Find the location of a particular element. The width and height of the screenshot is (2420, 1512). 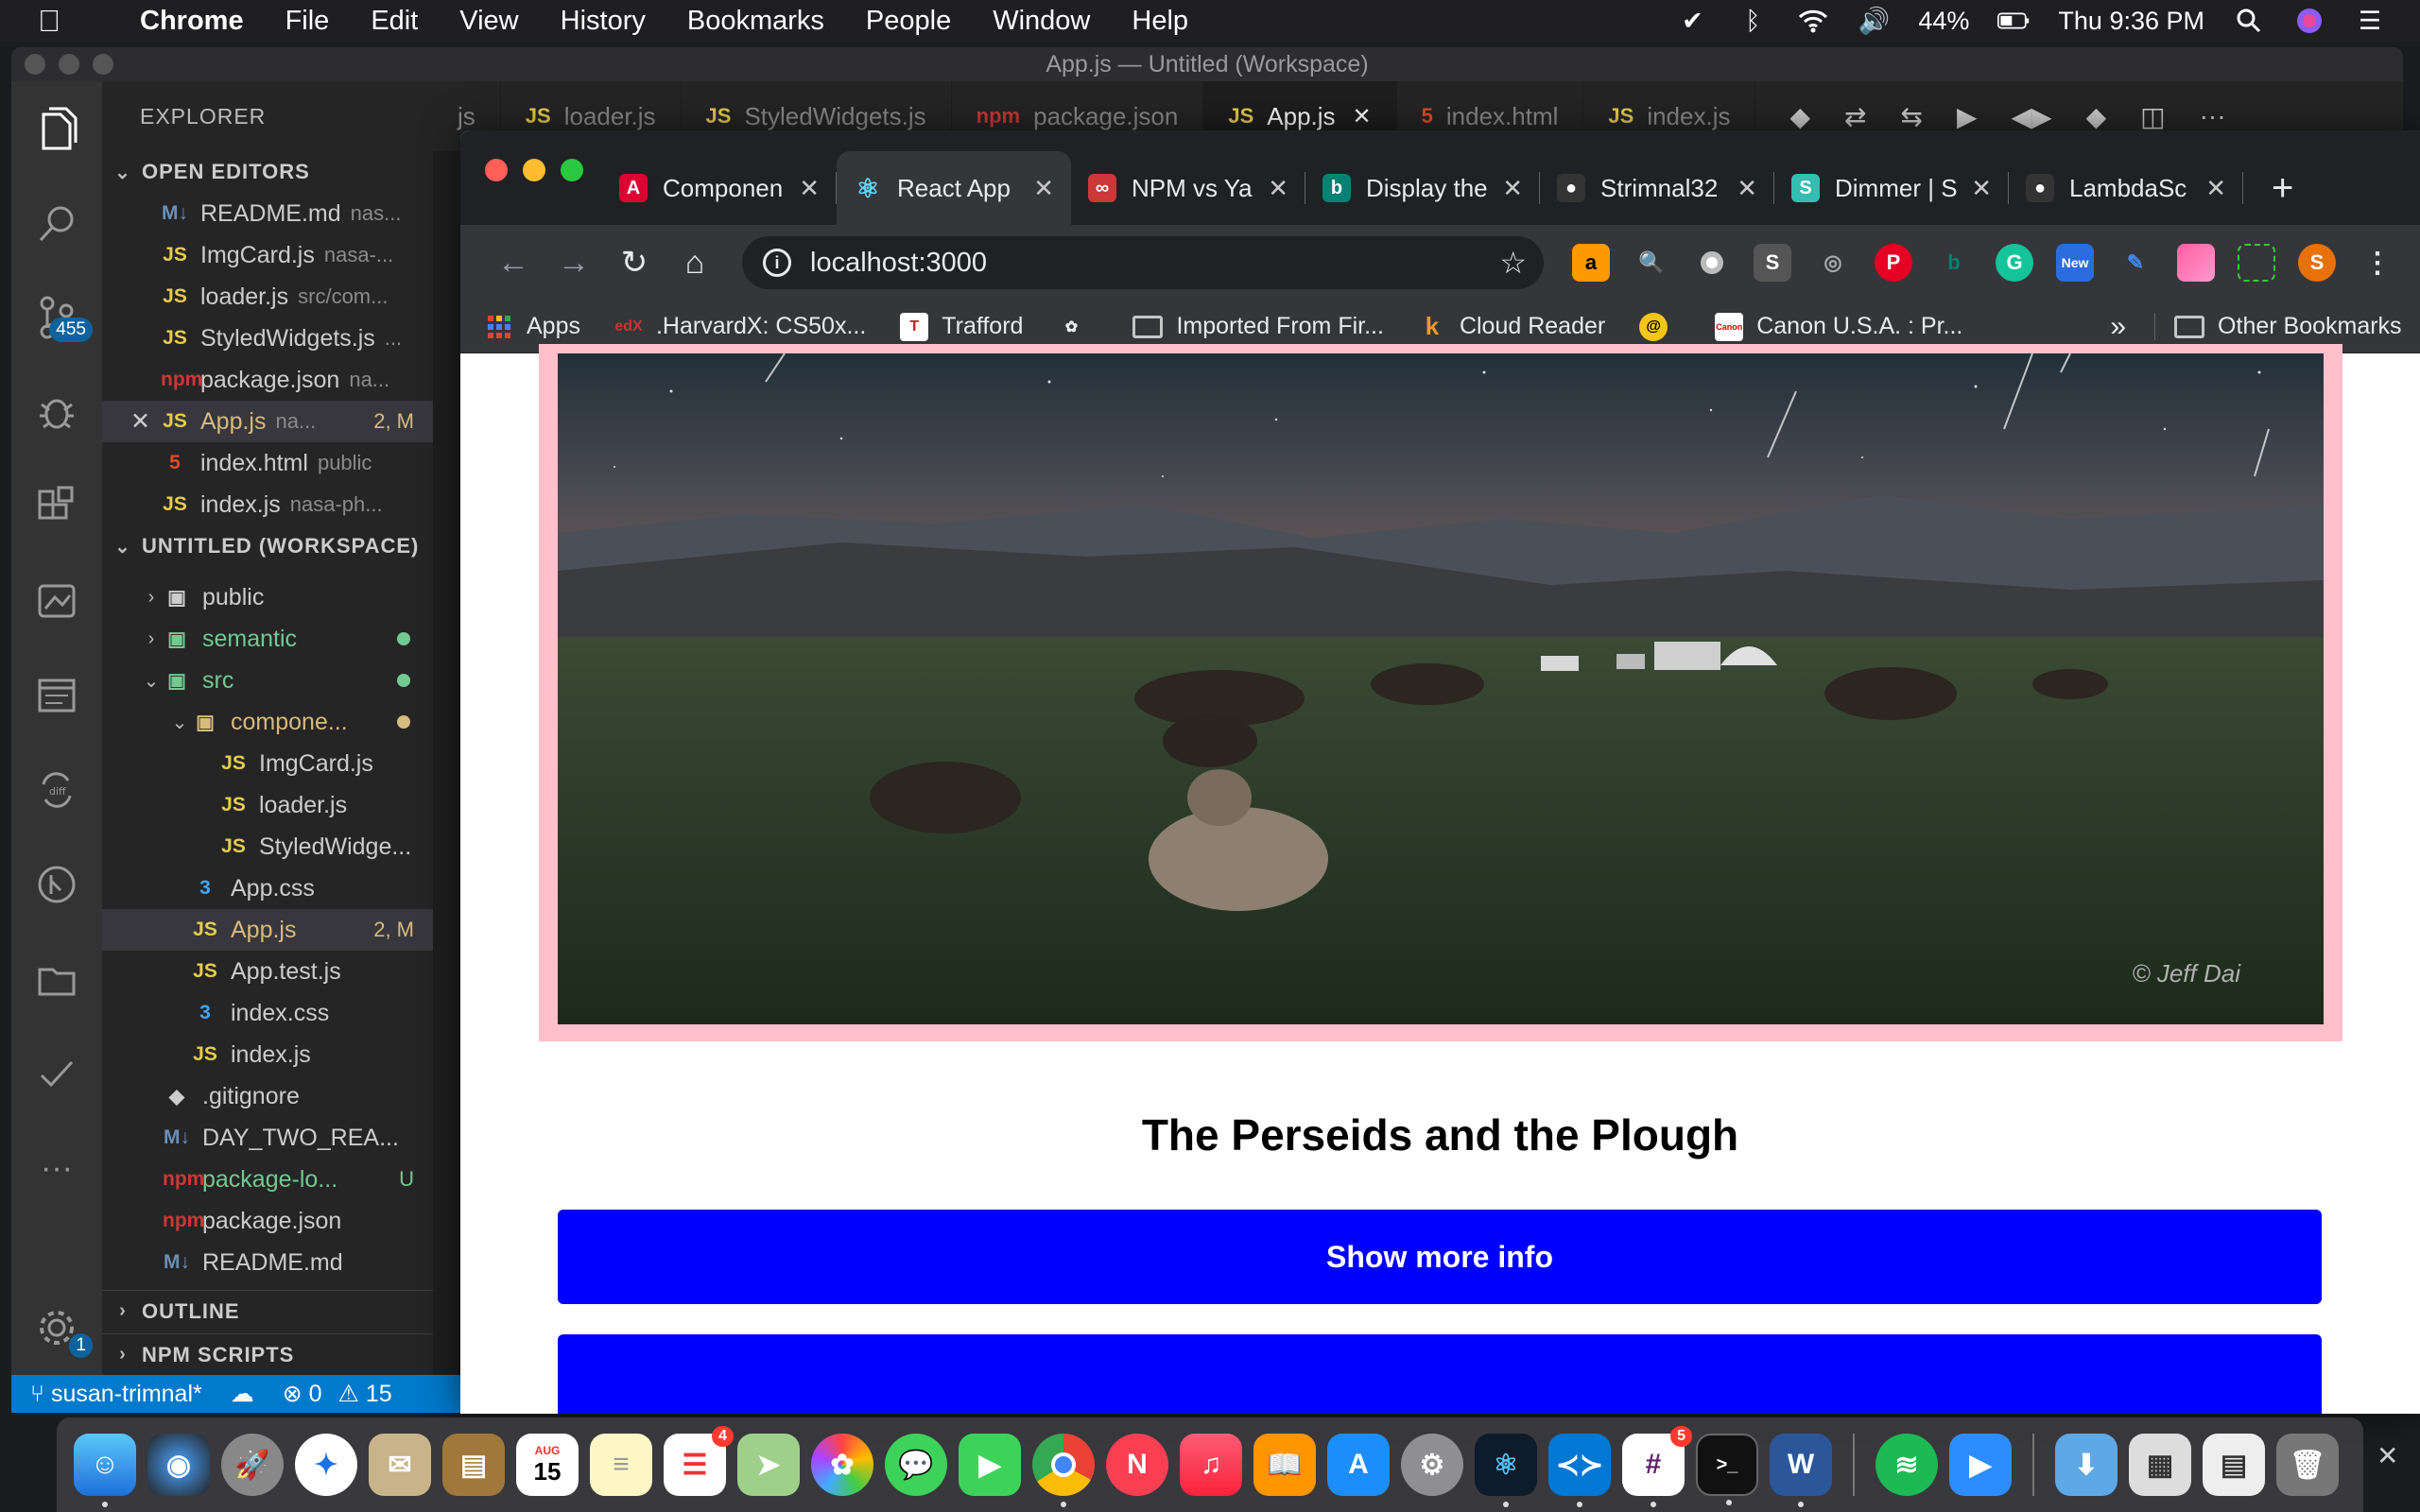

menu-edit: Edit is located at coordinates (394, 21).